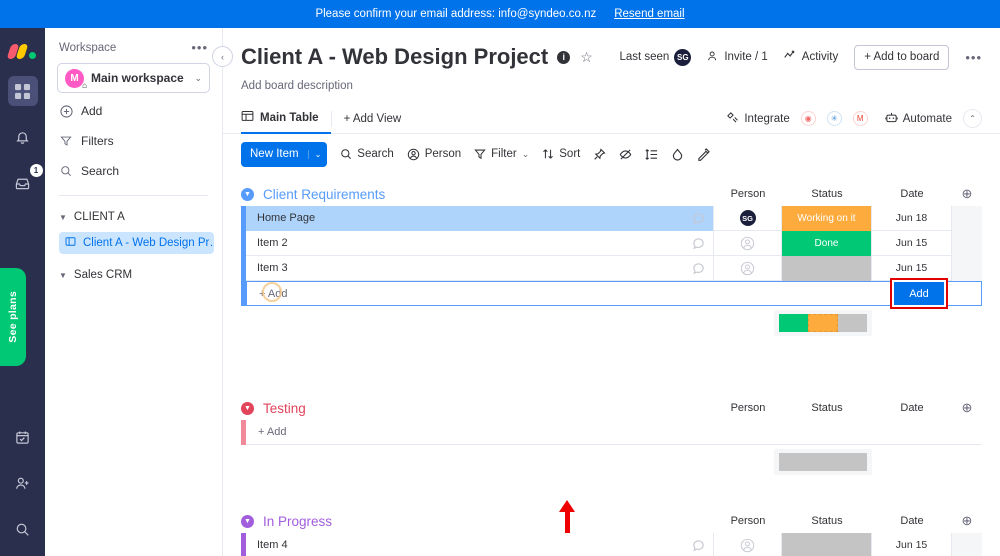  Describe the element at coordinates (834, 118) in the screenshot. I see `integration-icon-2: ✳` at that location.